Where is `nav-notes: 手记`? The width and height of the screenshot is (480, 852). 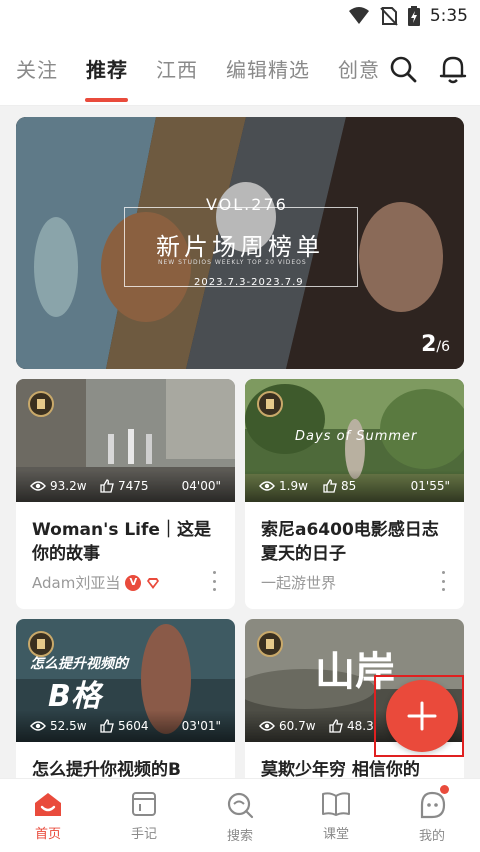 nav-notes: 手记 is located at coordinates (144, 815).